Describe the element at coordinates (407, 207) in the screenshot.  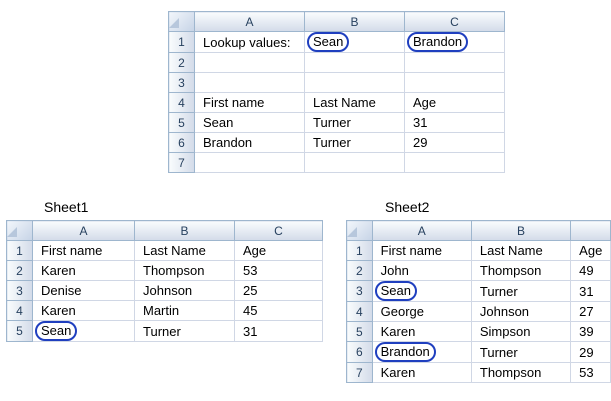
I see `sheet2-label: Sheet2` at that location.